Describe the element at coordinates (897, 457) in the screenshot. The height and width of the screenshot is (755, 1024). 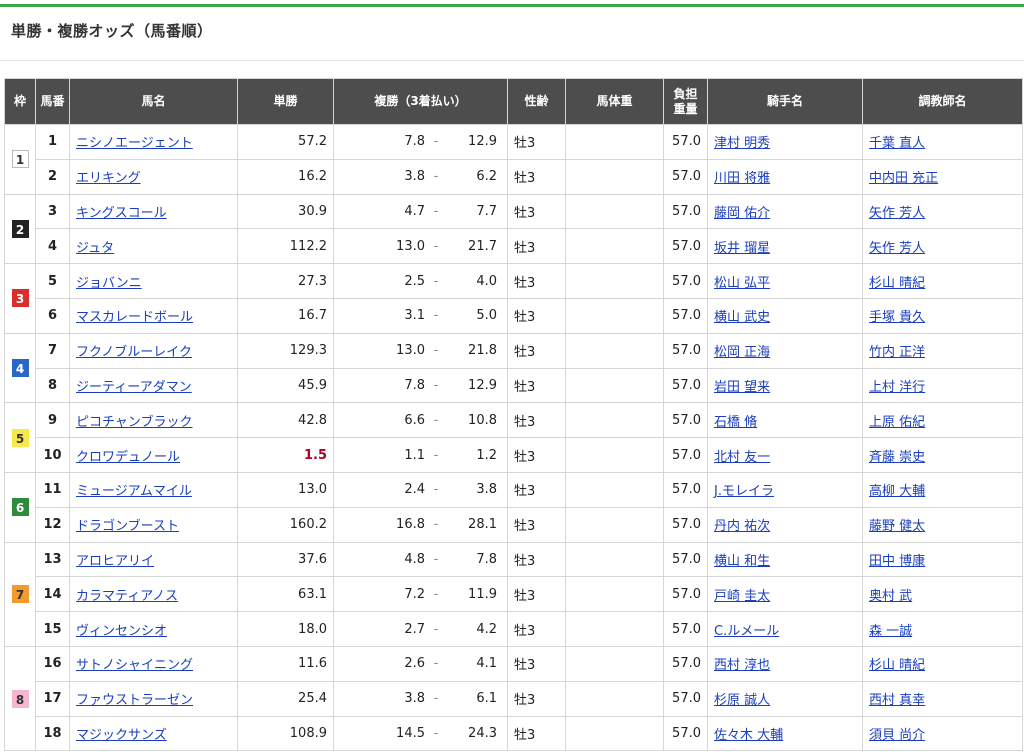
I see `trainer-name-link: 斉藤 崇史` at that location.